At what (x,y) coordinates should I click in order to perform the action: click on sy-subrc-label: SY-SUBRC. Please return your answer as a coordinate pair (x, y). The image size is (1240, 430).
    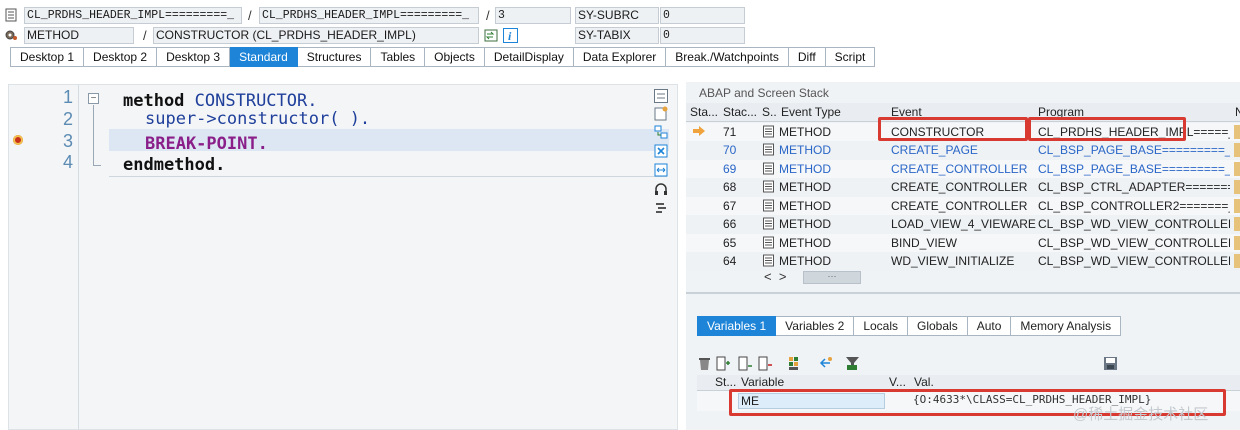
    Looking at the image, I should click on (617, 15).